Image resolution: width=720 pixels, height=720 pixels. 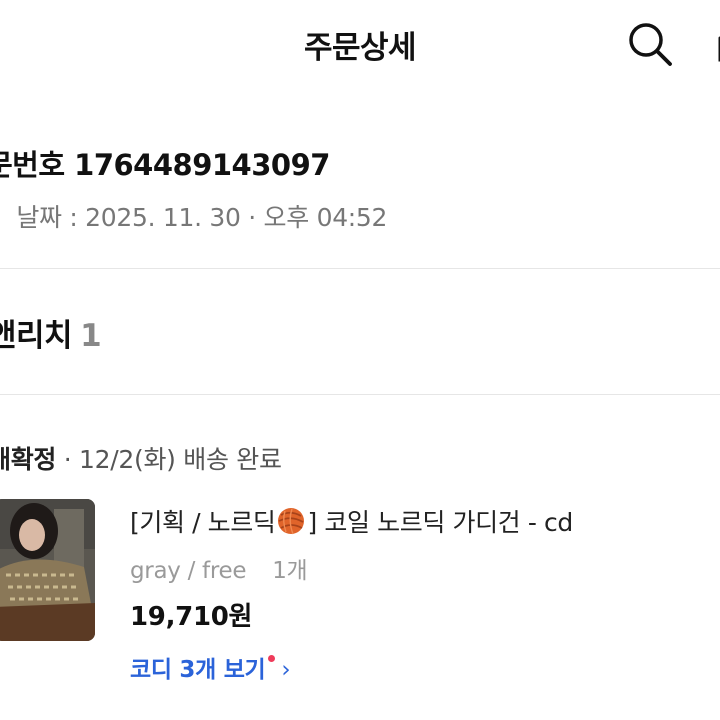 I want to click on shopping-bag-icon, so click(x=714, y=44).